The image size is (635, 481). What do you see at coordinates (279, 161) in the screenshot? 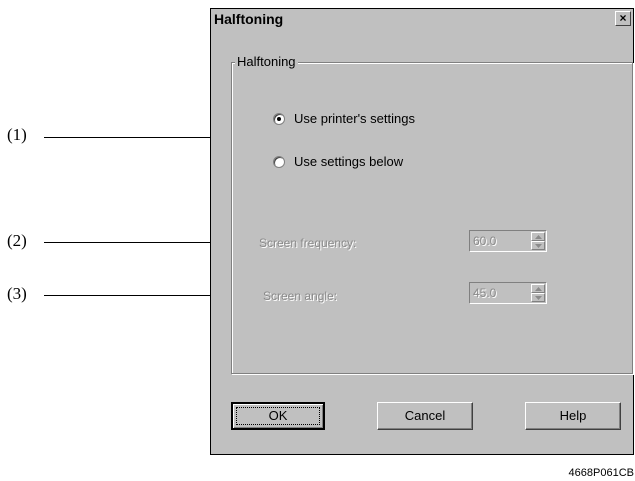
I see `radio-button-unchecked` at bounding box center [279, 161].